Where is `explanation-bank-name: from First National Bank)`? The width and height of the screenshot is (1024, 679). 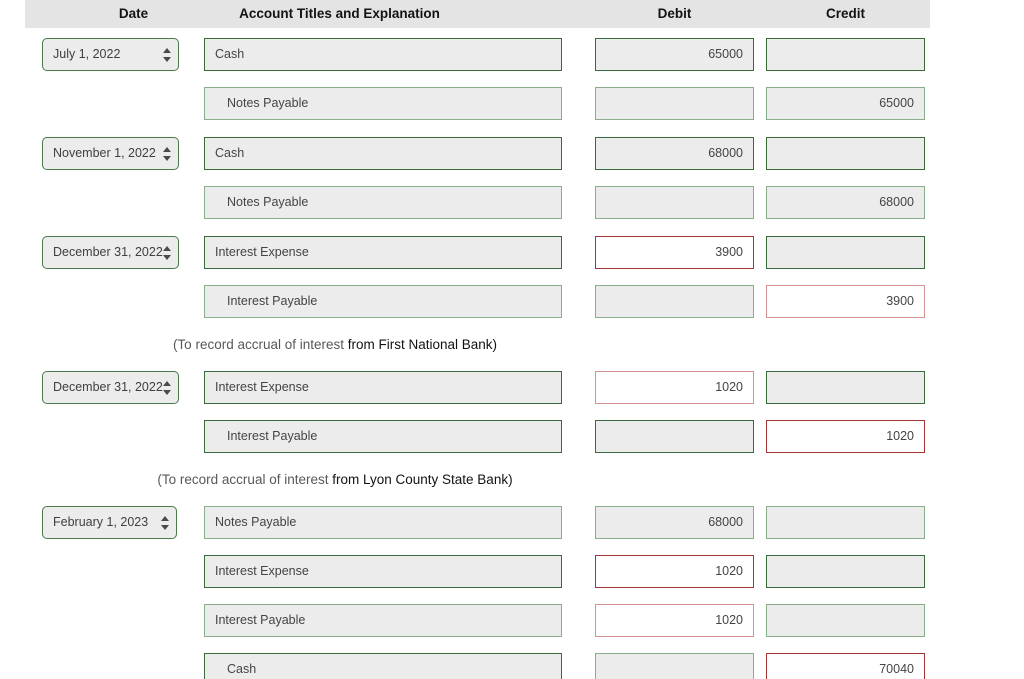
explanation-bank-name: from First National Bank) is located at coordinates (422, 344).